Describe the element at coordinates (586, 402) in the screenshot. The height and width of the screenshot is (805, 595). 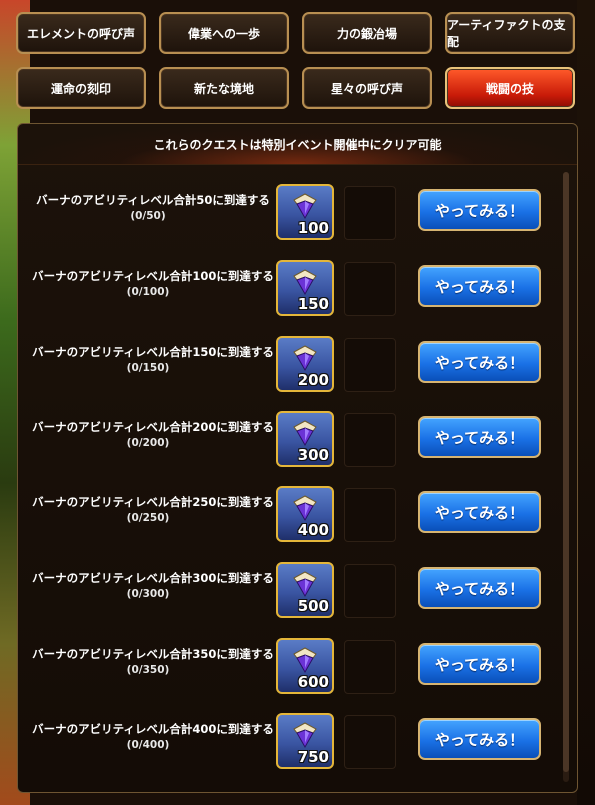
I see `background-art-right` at that location.